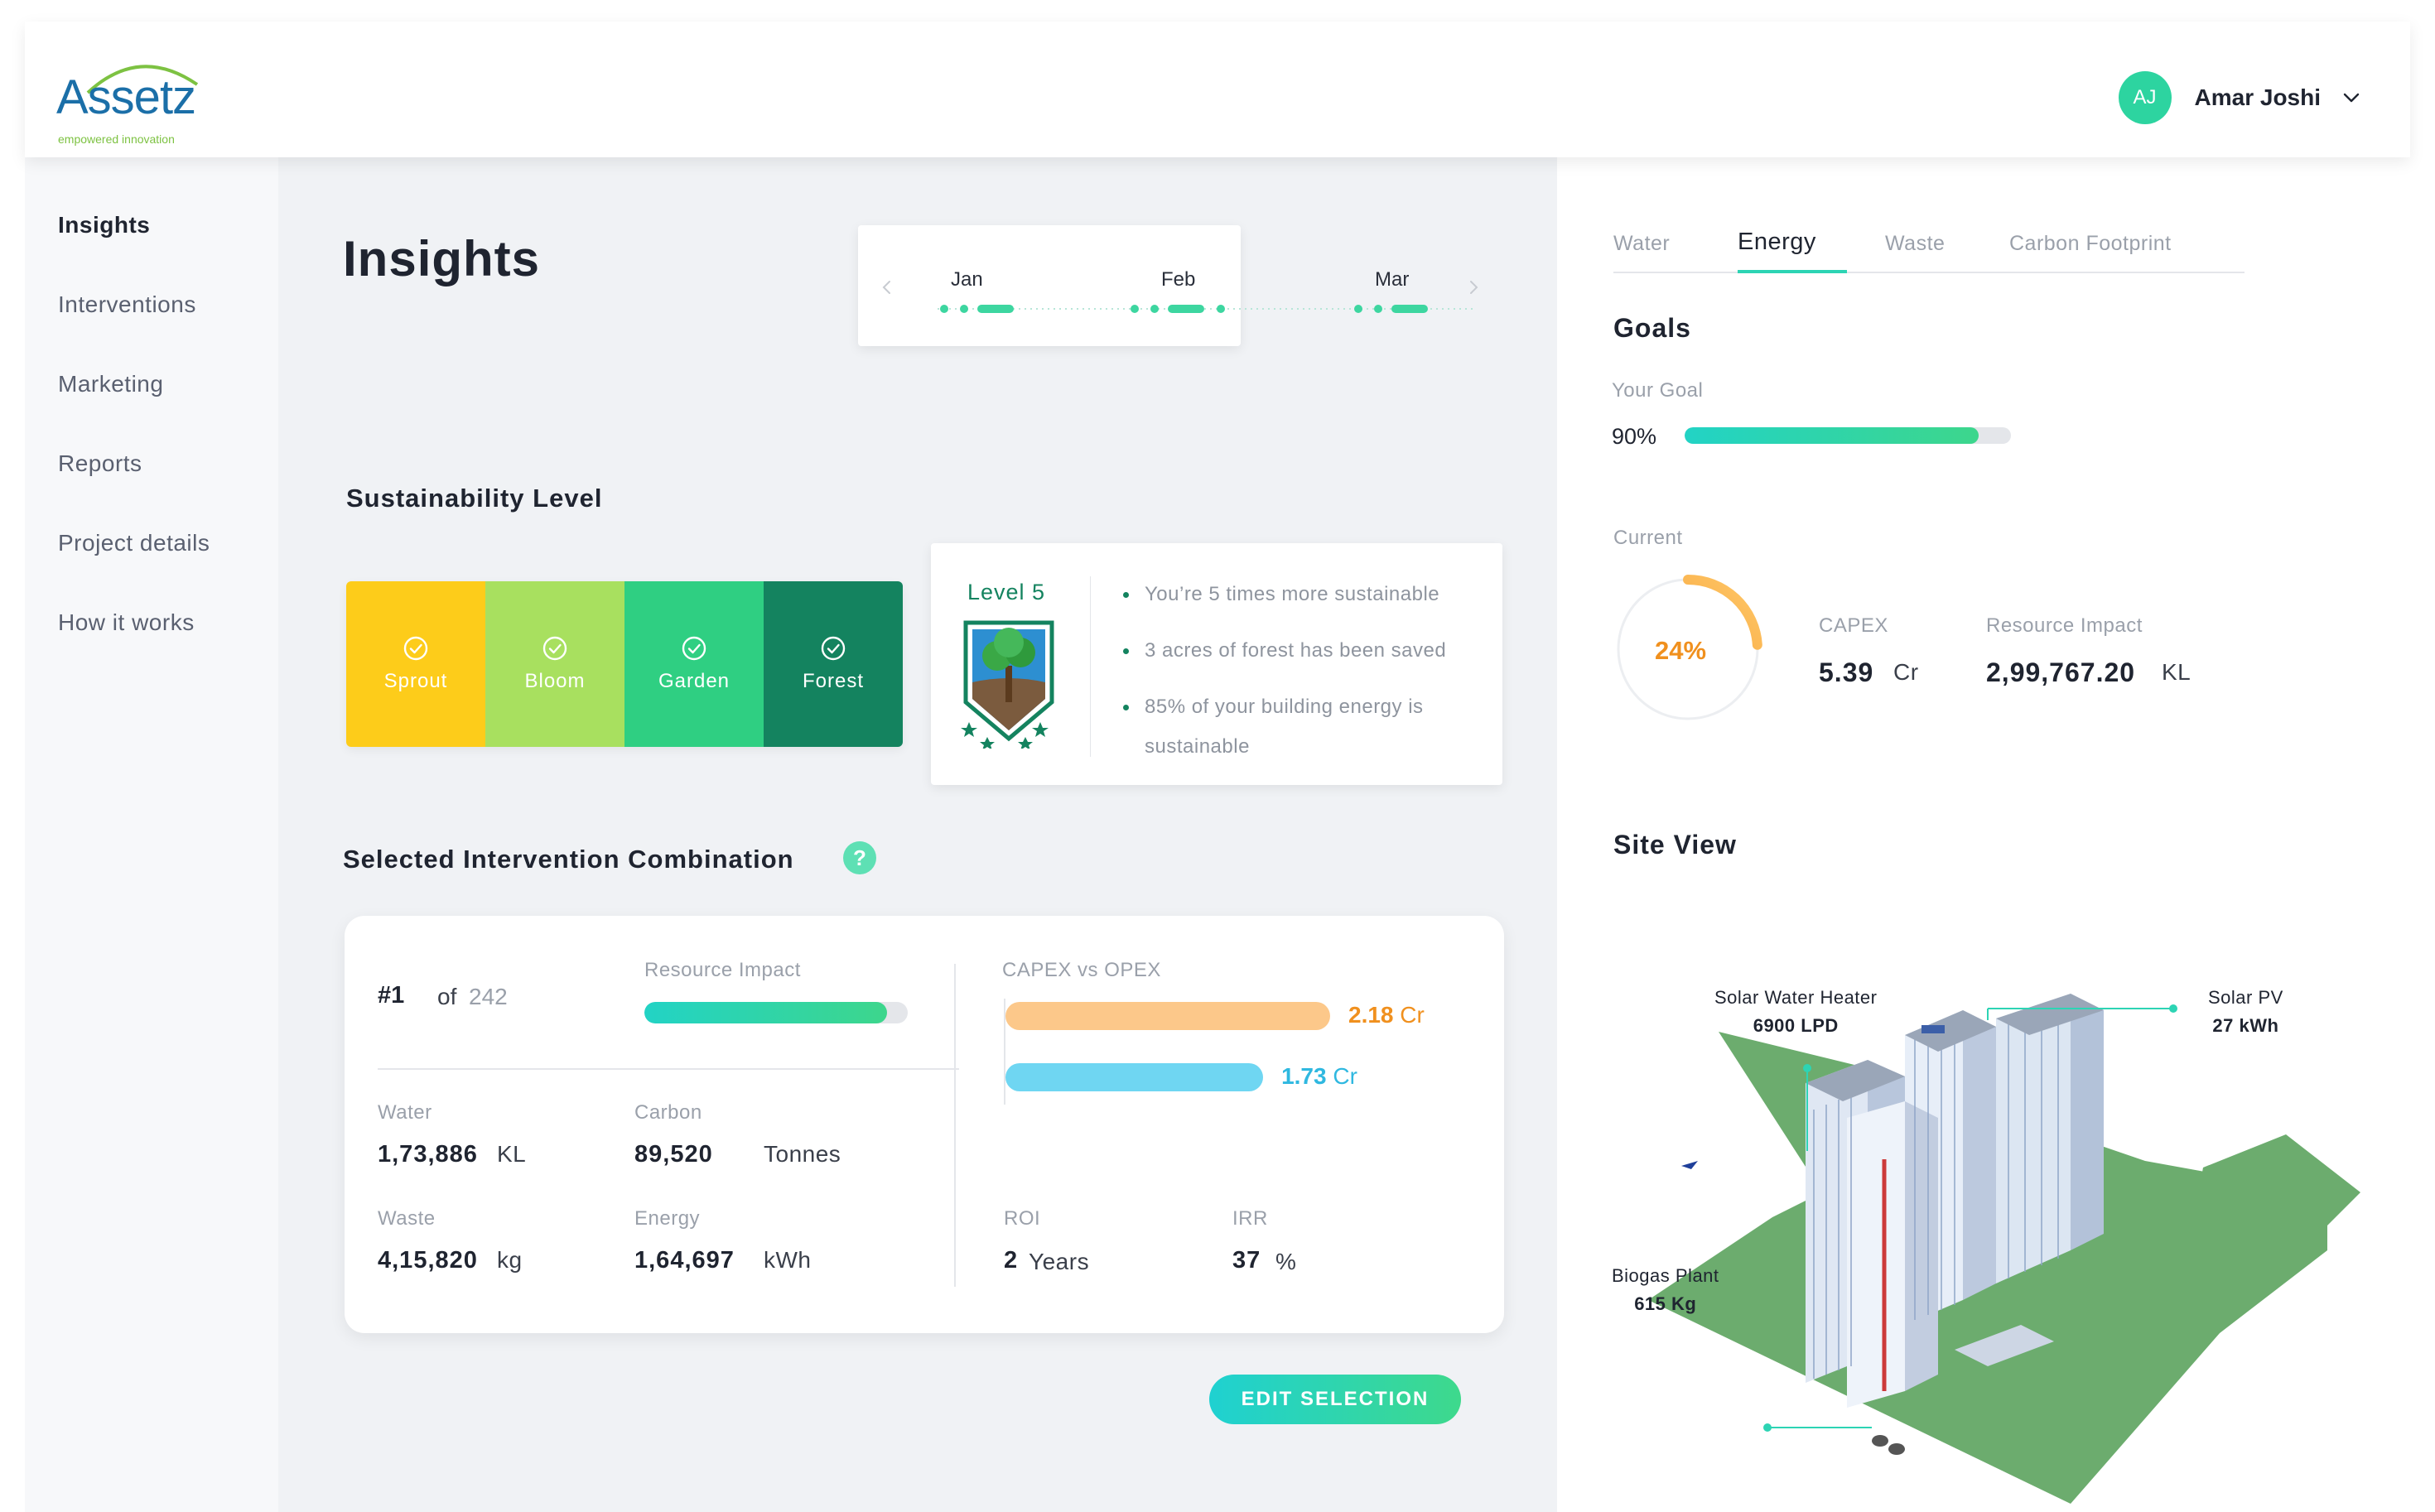 This screenshot has width=2435, height=1512. Describe the element at coordinates (1301, 651) in the screenshot. I see `fact-item: 3 acres of forest has been saved` at that location.